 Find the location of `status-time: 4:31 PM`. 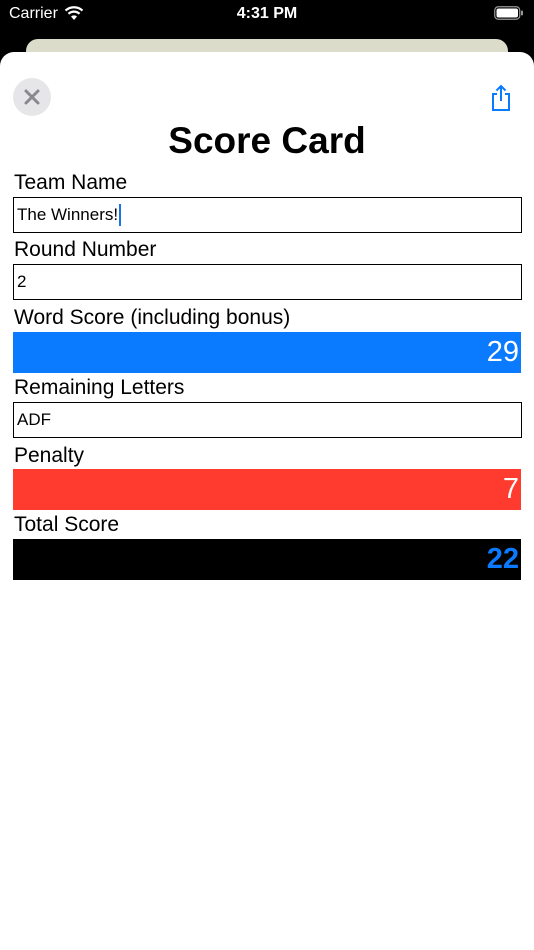

status-time: 4:31 PM is located at coordinates (267, 13).